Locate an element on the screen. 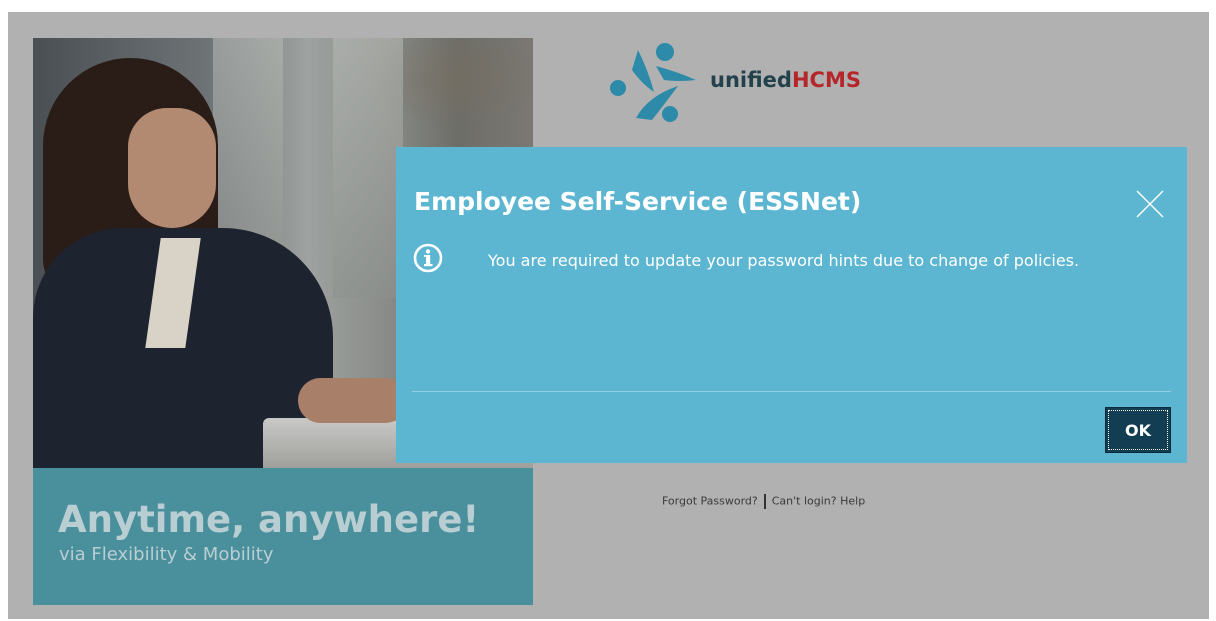 Image resolution: width=1216 pixels, height=621 pixels. unifiedhcms-logo: unifiedHCMS is located at coordinates (743, 82).